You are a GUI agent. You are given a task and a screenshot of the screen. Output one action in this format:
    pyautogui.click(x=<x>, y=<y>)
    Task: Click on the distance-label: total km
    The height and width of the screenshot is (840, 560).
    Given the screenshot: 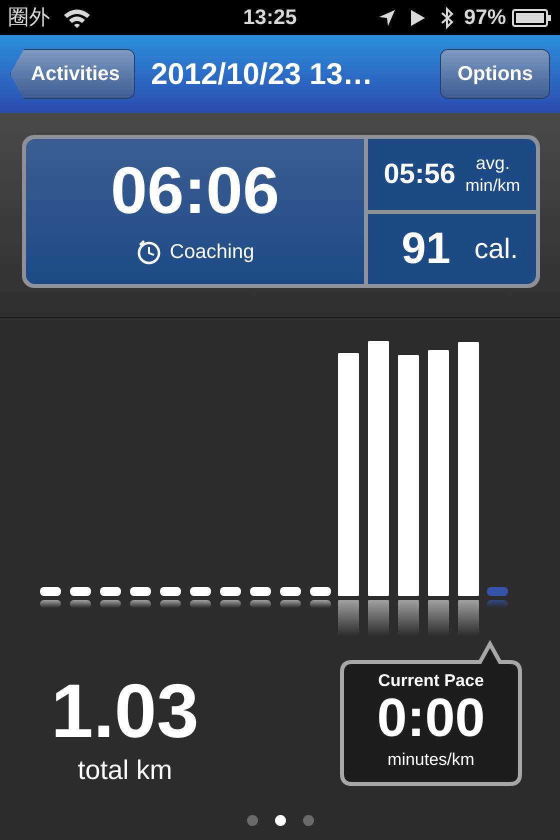 What is the action you would take?
    pyautogui.click(x=125, y=770)
    